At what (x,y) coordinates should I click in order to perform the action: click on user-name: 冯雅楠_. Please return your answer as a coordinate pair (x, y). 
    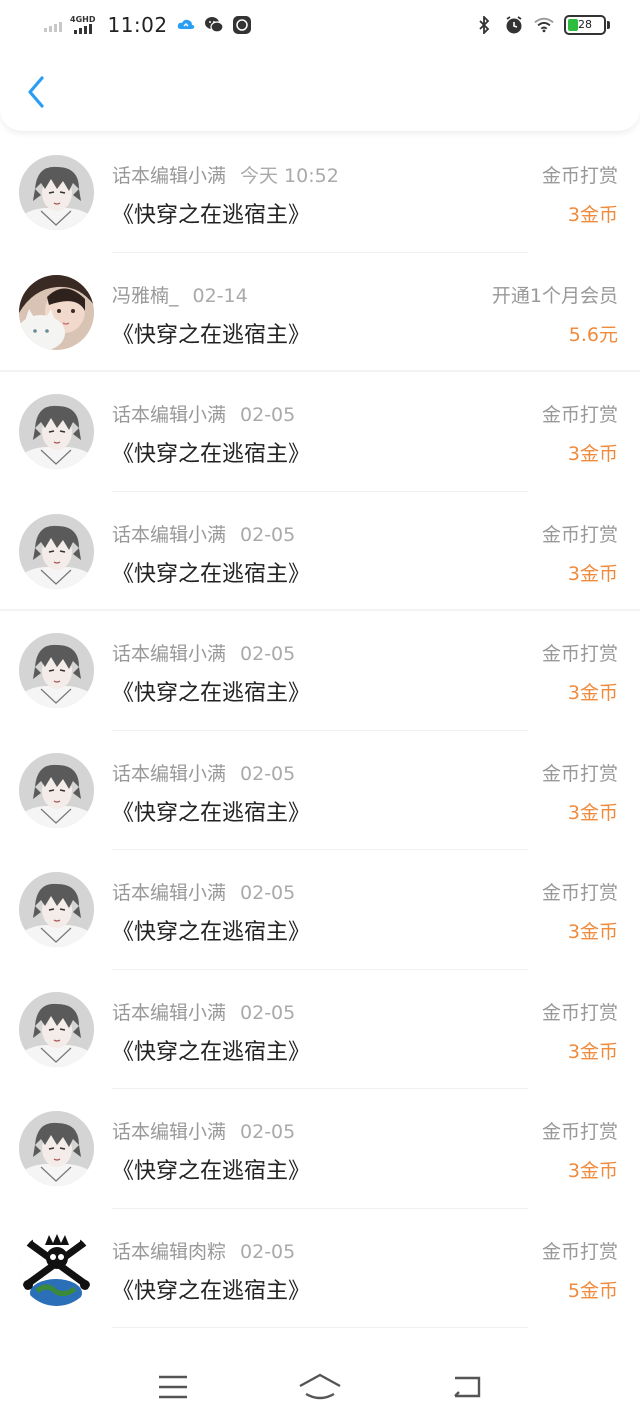
    Looking at the image, I should click on (145, 295).